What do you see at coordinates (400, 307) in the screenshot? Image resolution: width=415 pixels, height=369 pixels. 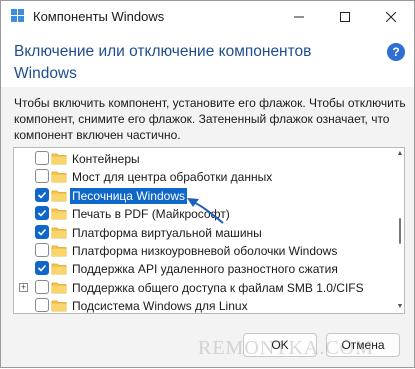 I see `scroll-down-arrow-icon: ▼` at bounding box center [400, 307].